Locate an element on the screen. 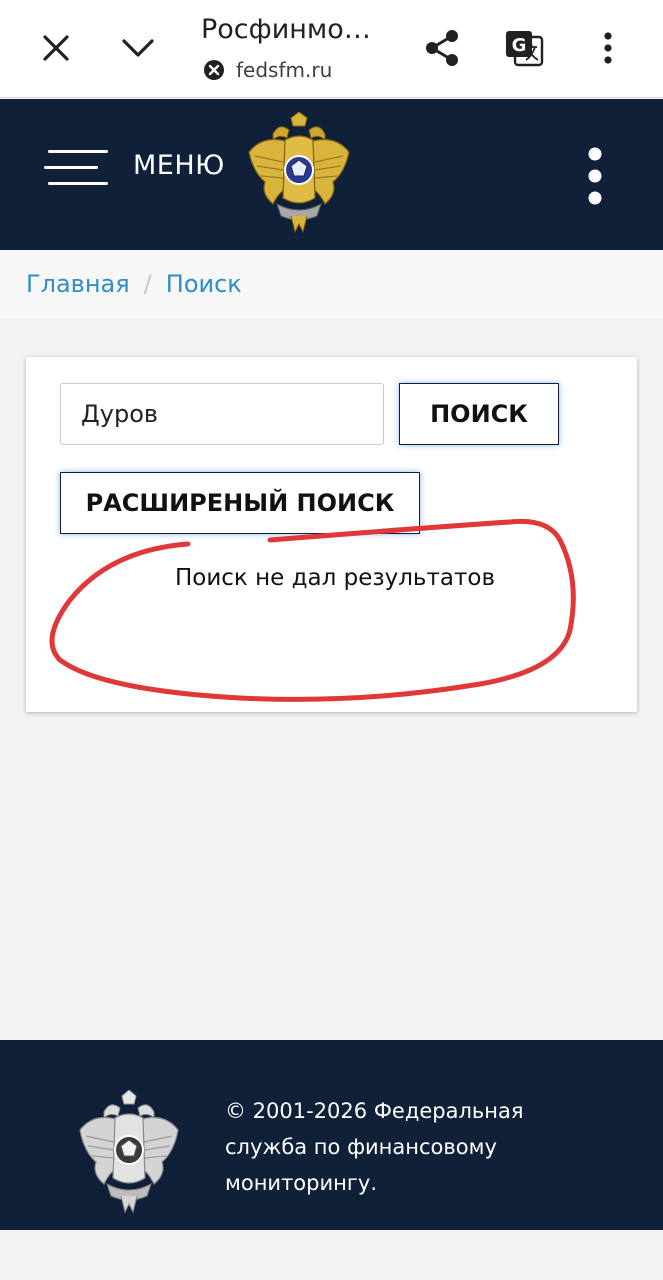 Image resolution: width=663 pixels, height=1280 pixels. emblem-logo-icon is located at coordinates (299, 173).